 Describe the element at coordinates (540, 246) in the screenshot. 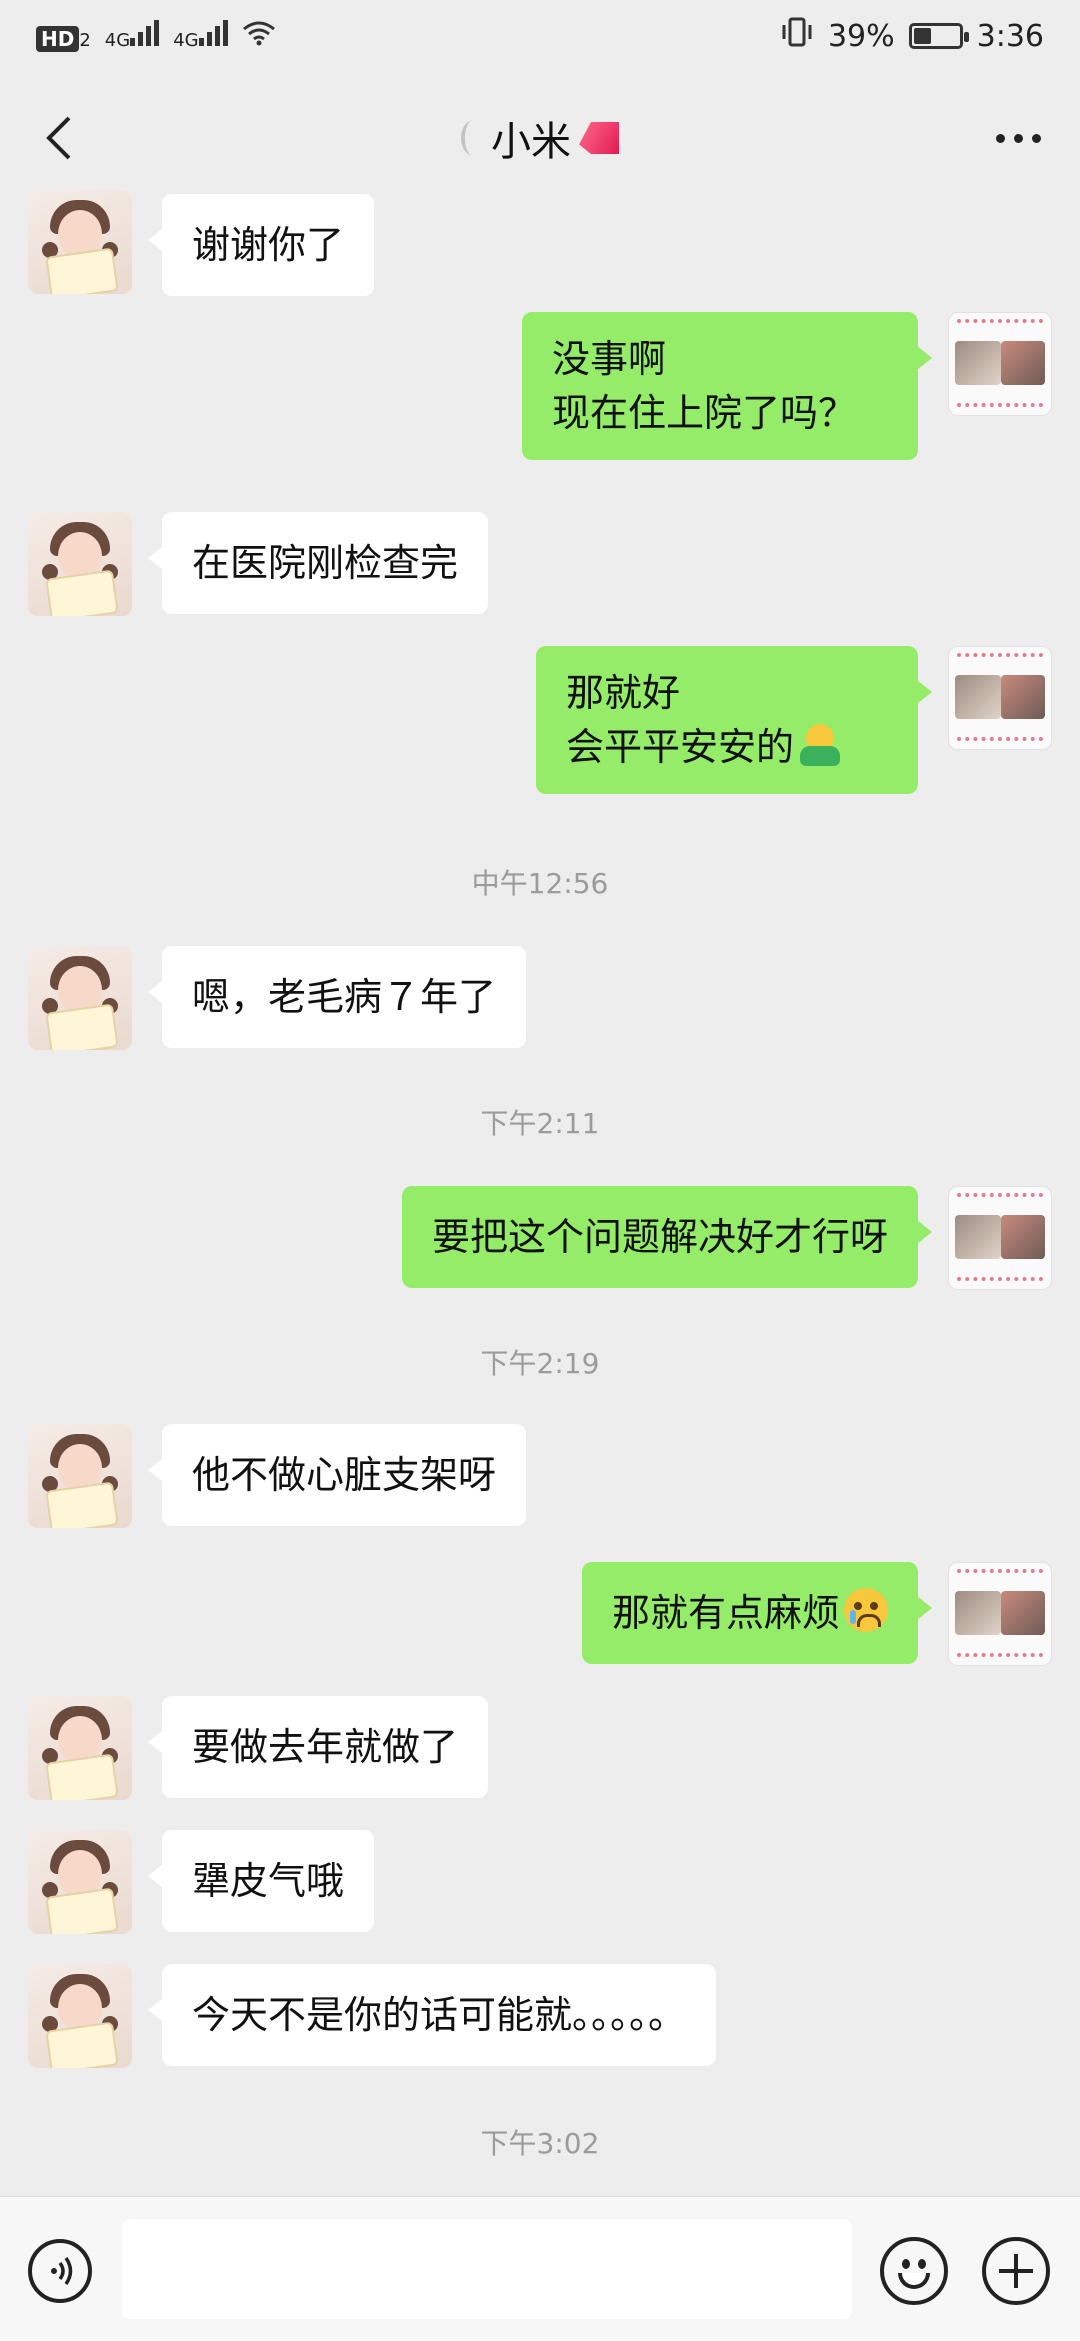

I see `message-row: 谢谢你了` at that location.